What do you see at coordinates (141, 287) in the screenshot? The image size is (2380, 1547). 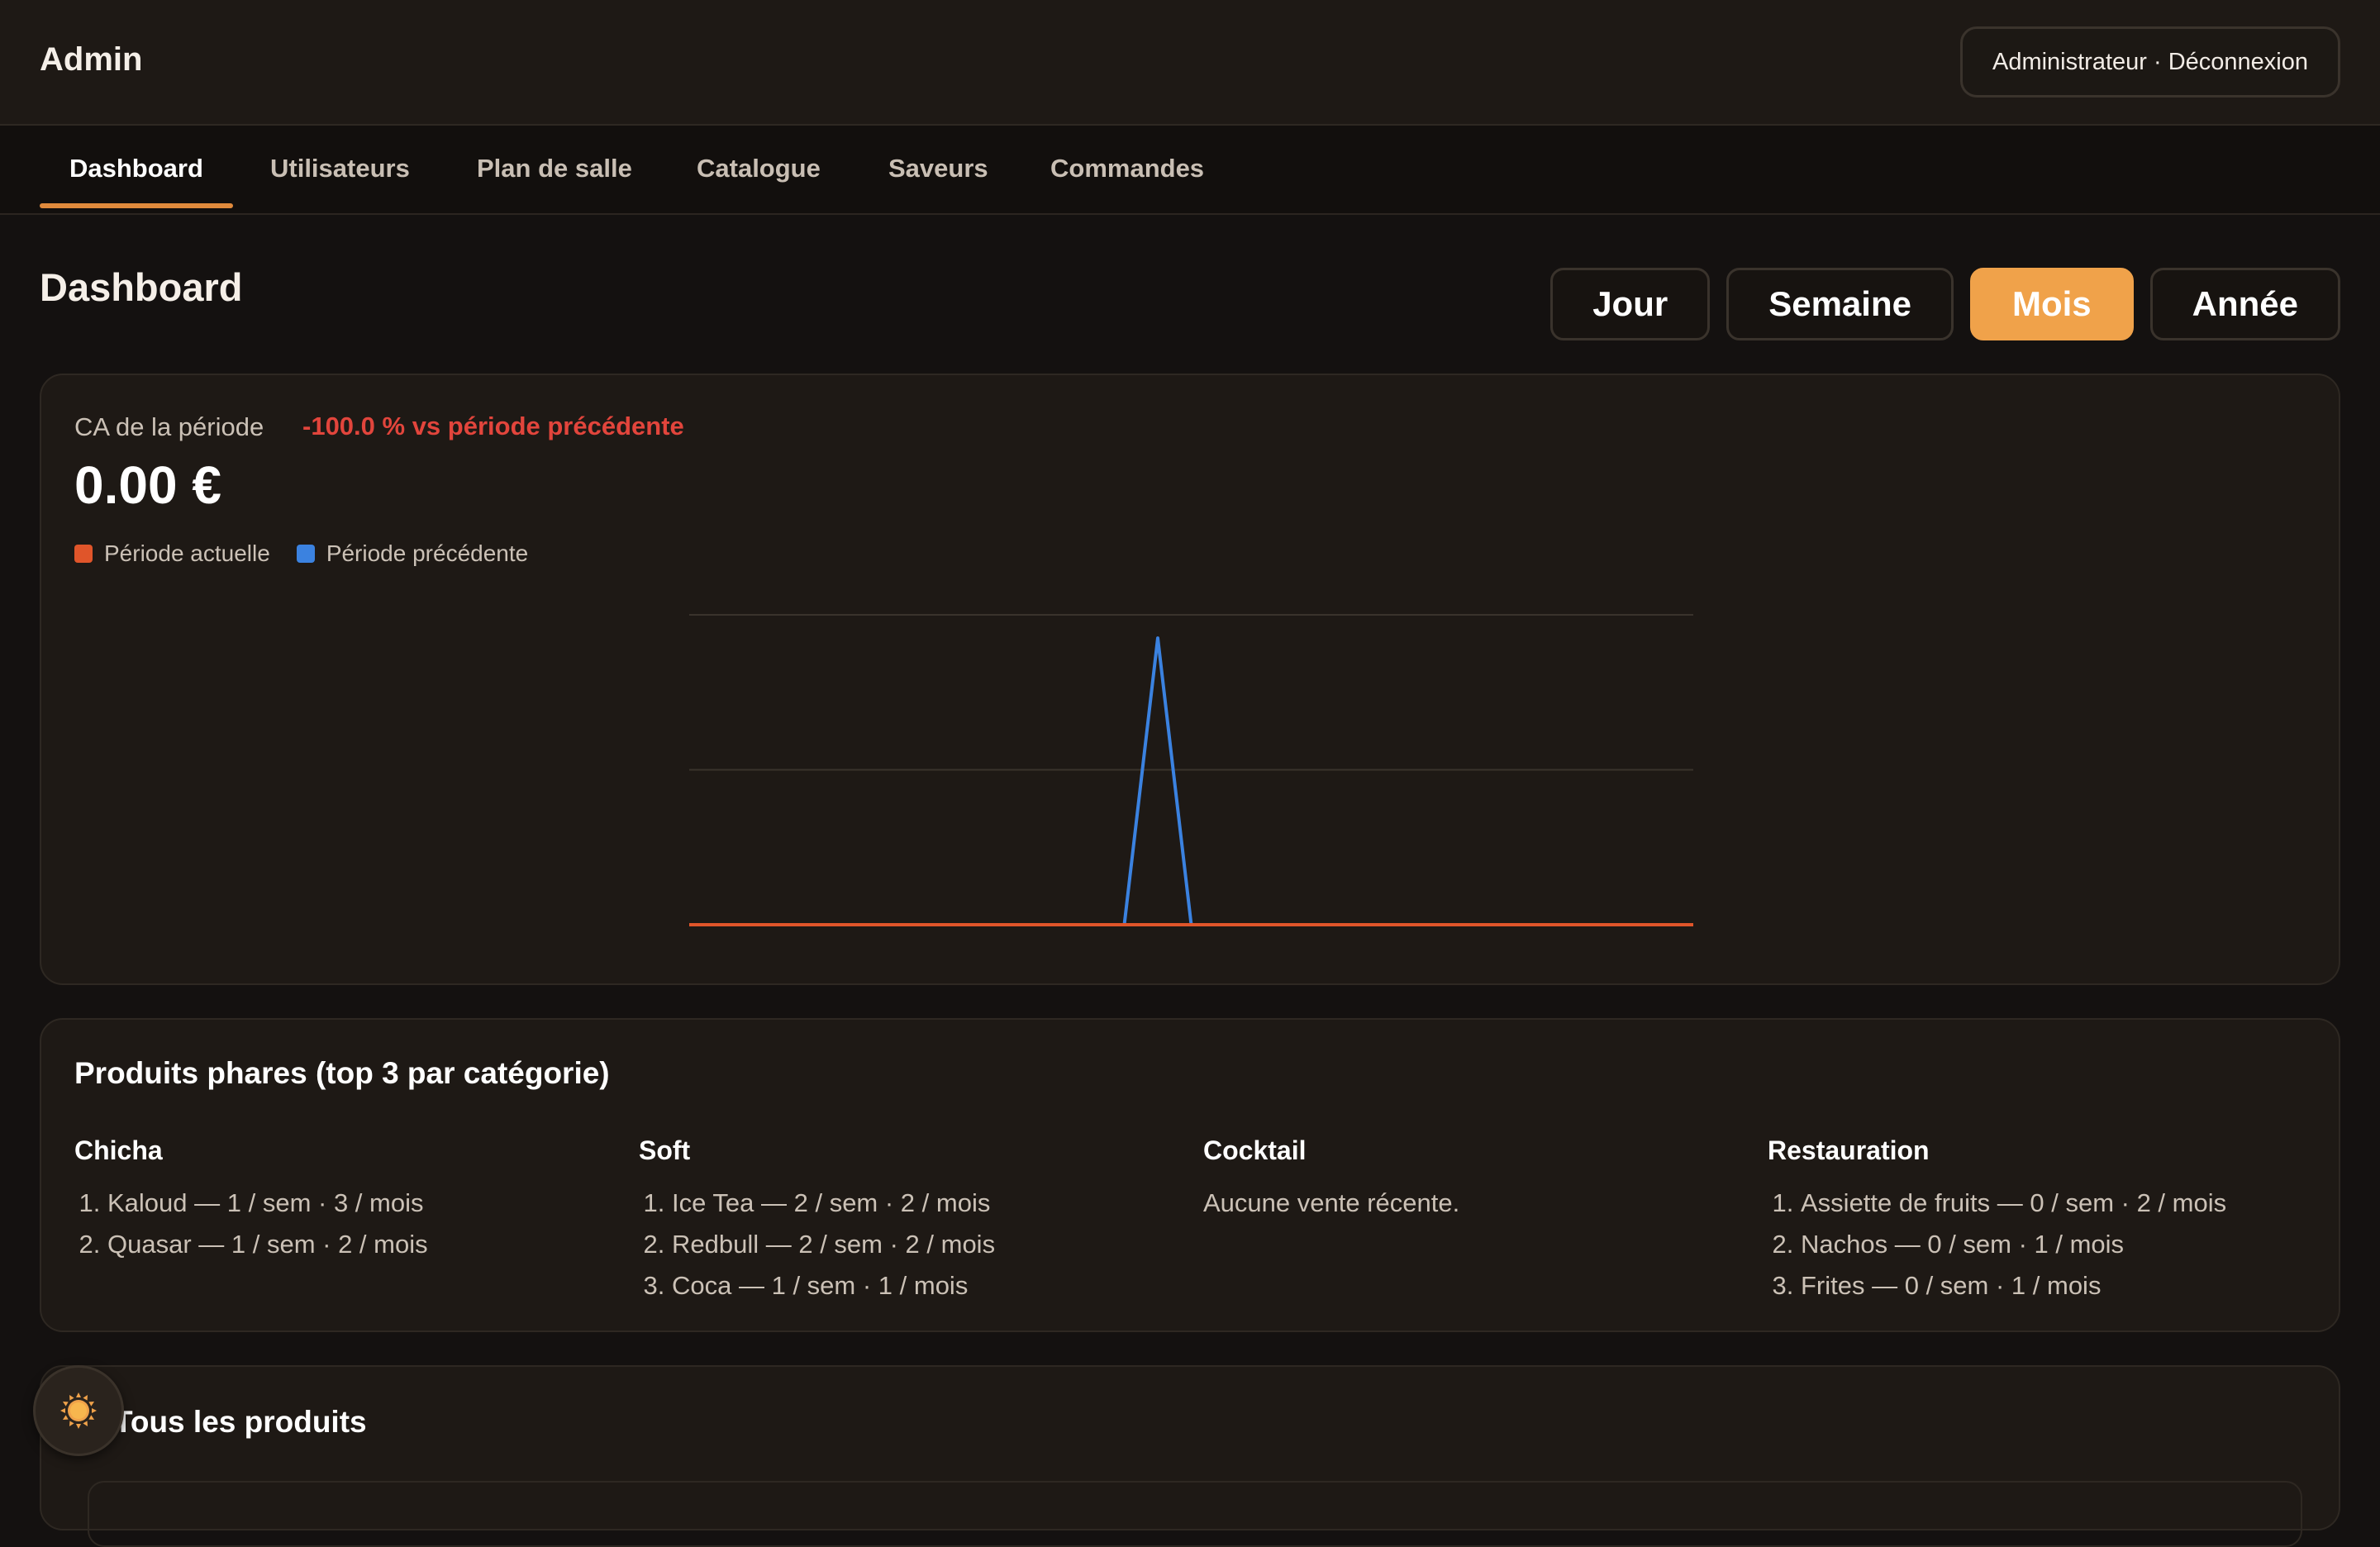 I see `page-title: Dashboard` at bounding box center [141, 287].